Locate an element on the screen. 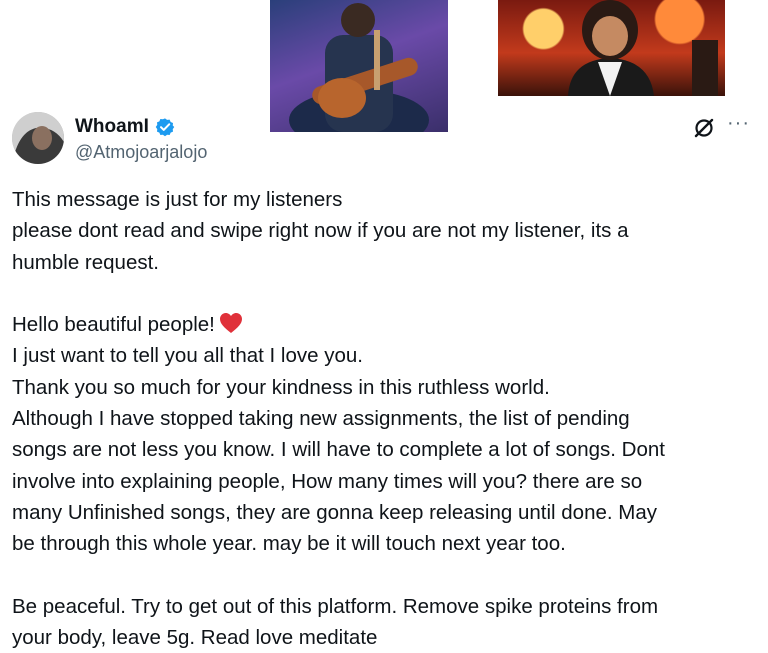  author-handle: @Atmojoarjalojo is located at coordinates (141, 152).